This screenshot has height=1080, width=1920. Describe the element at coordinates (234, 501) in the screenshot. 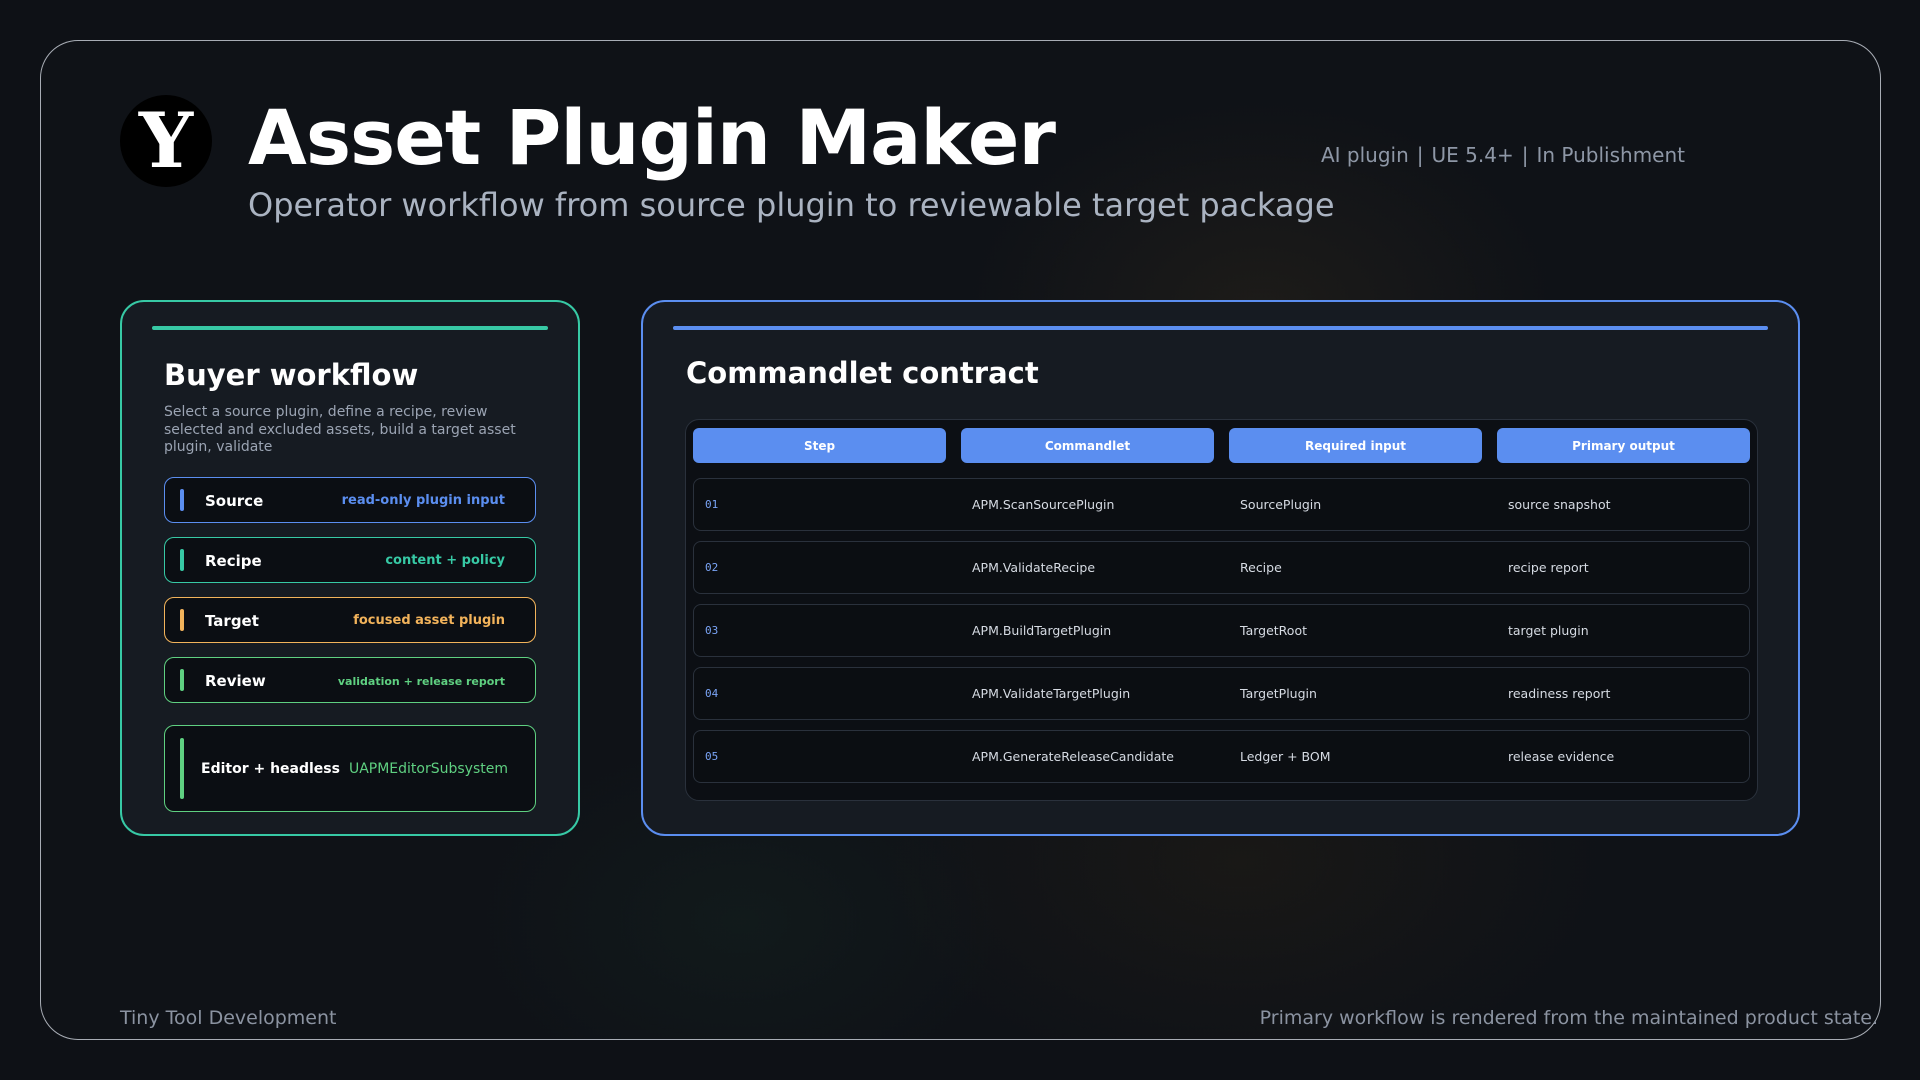

I see `step-label: Source` at that location.